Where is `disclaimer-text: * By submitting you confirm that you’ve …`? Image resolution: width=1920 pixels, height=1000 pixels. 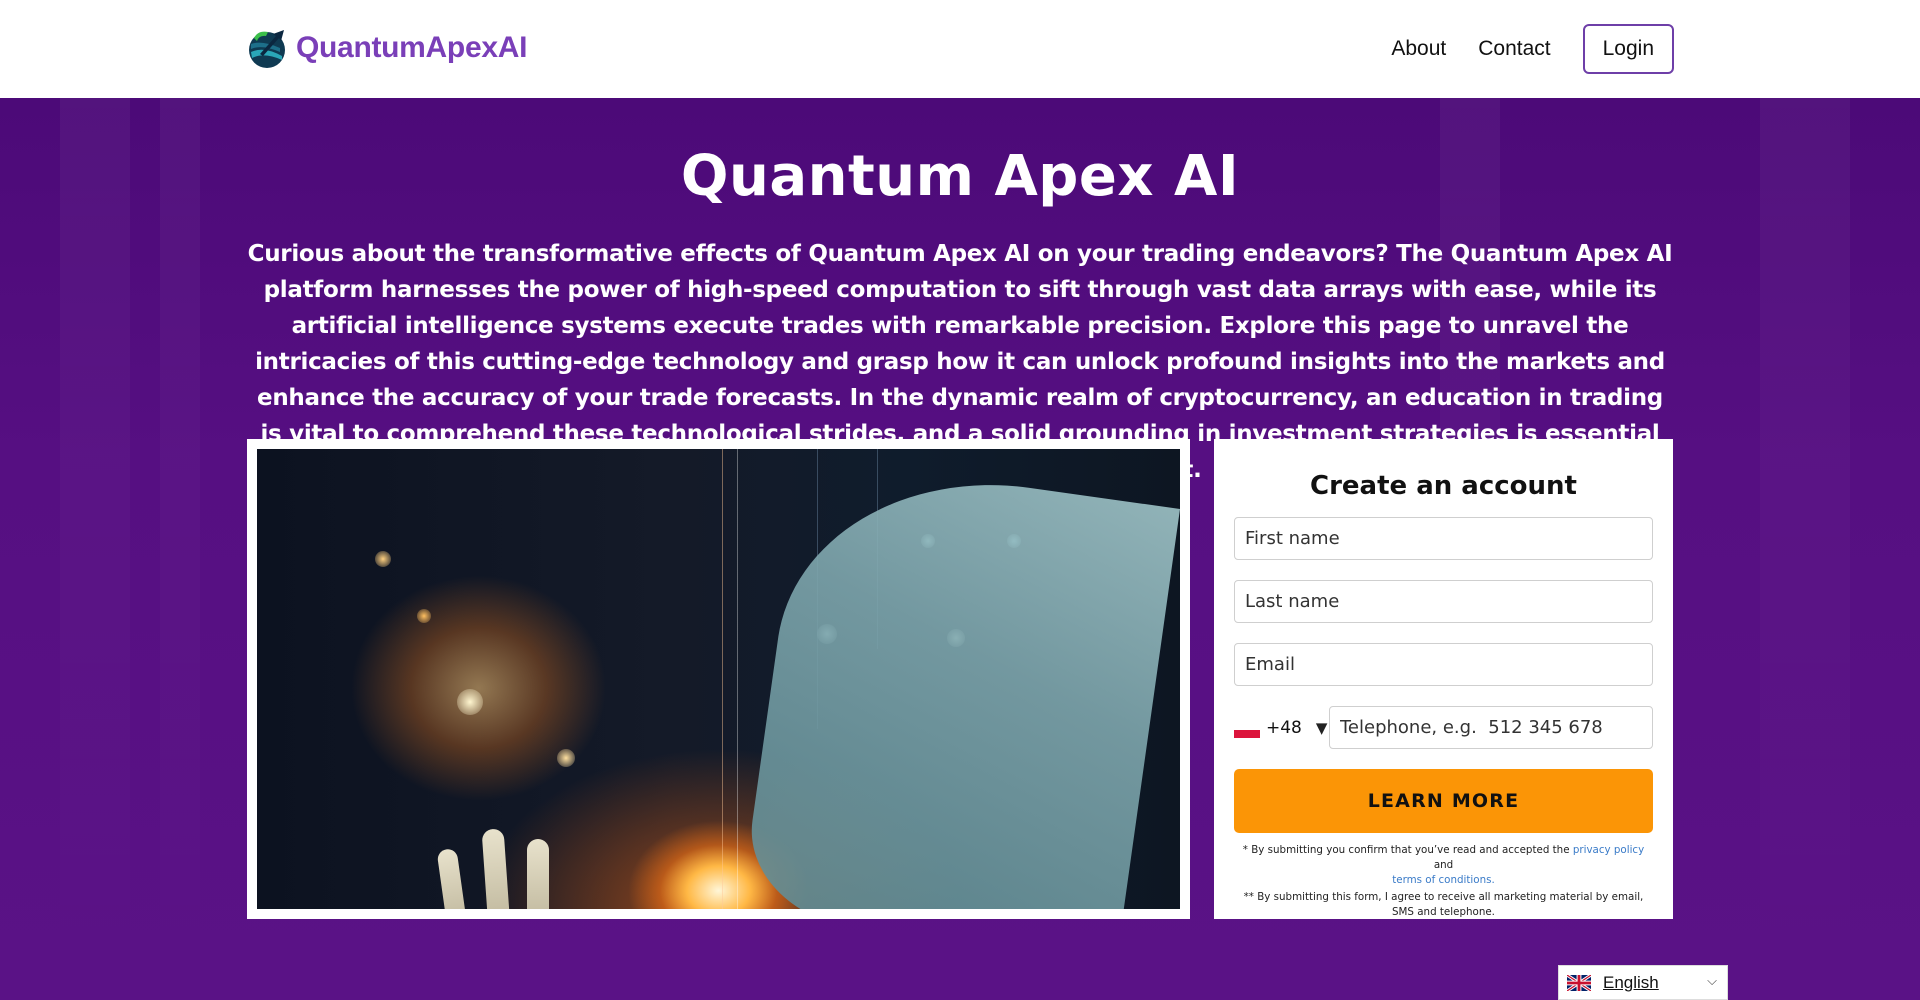
disclaimer-text: * By submitting you confirm that you’ve … is located at coordinates (1407, 850).